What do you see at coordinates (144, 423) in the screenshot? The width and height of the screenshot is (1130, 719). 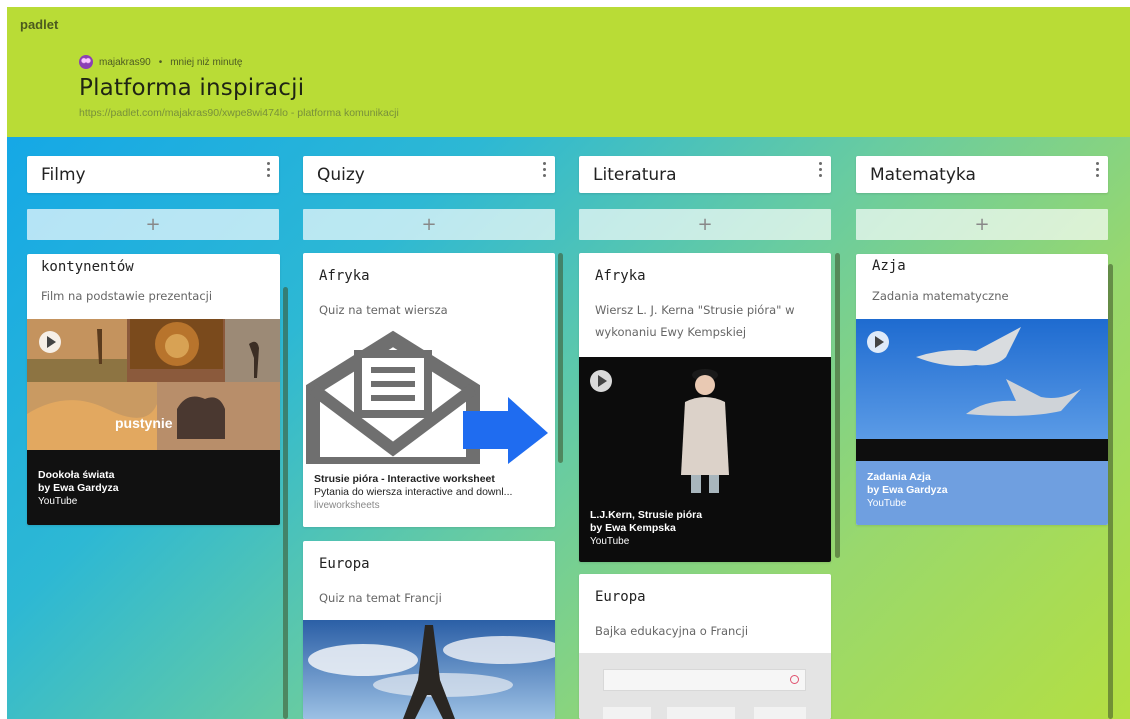 I see `thumbnail-caption: pustynie` at bounding box center [144, 423].